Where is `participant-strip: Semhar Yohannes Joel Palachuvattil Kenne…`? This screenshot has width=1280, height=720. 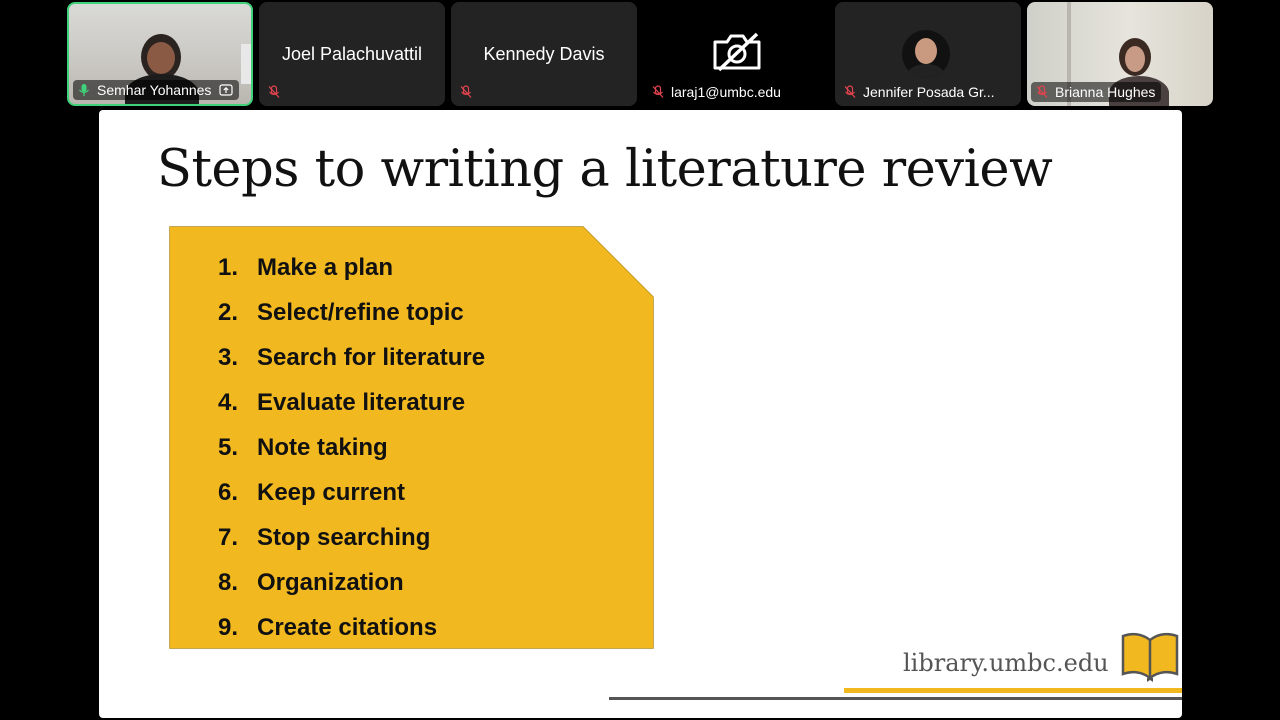 participant-strip: Semhar Yohannes Joel Palachuvattil Kenne… is located at coordinates (640, 54).